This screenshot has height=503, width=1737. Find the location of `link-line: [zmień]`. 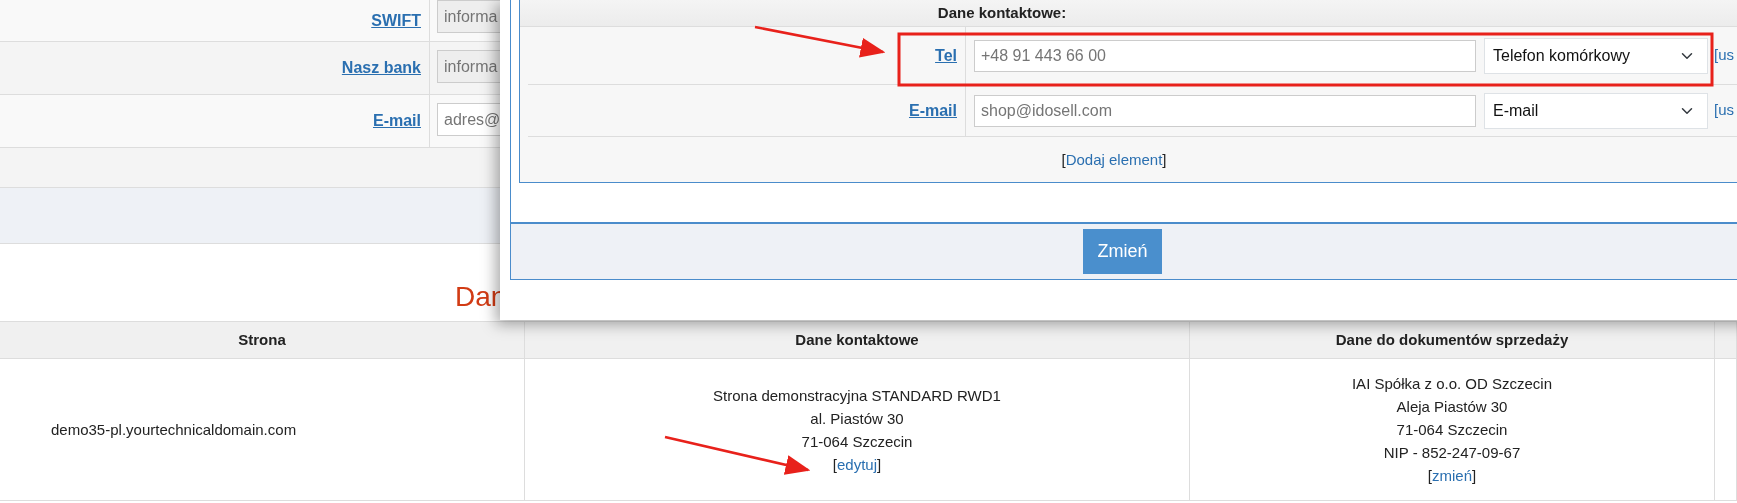

link-line: [zmień] is located at coordinates (1452, 476).